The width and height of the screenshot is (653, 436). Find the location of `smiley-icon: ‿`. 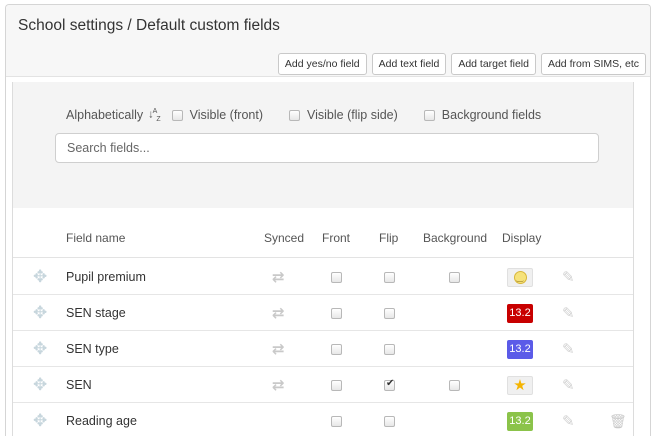

smiley-icon: ‿ is located at coordinates (520, 277).